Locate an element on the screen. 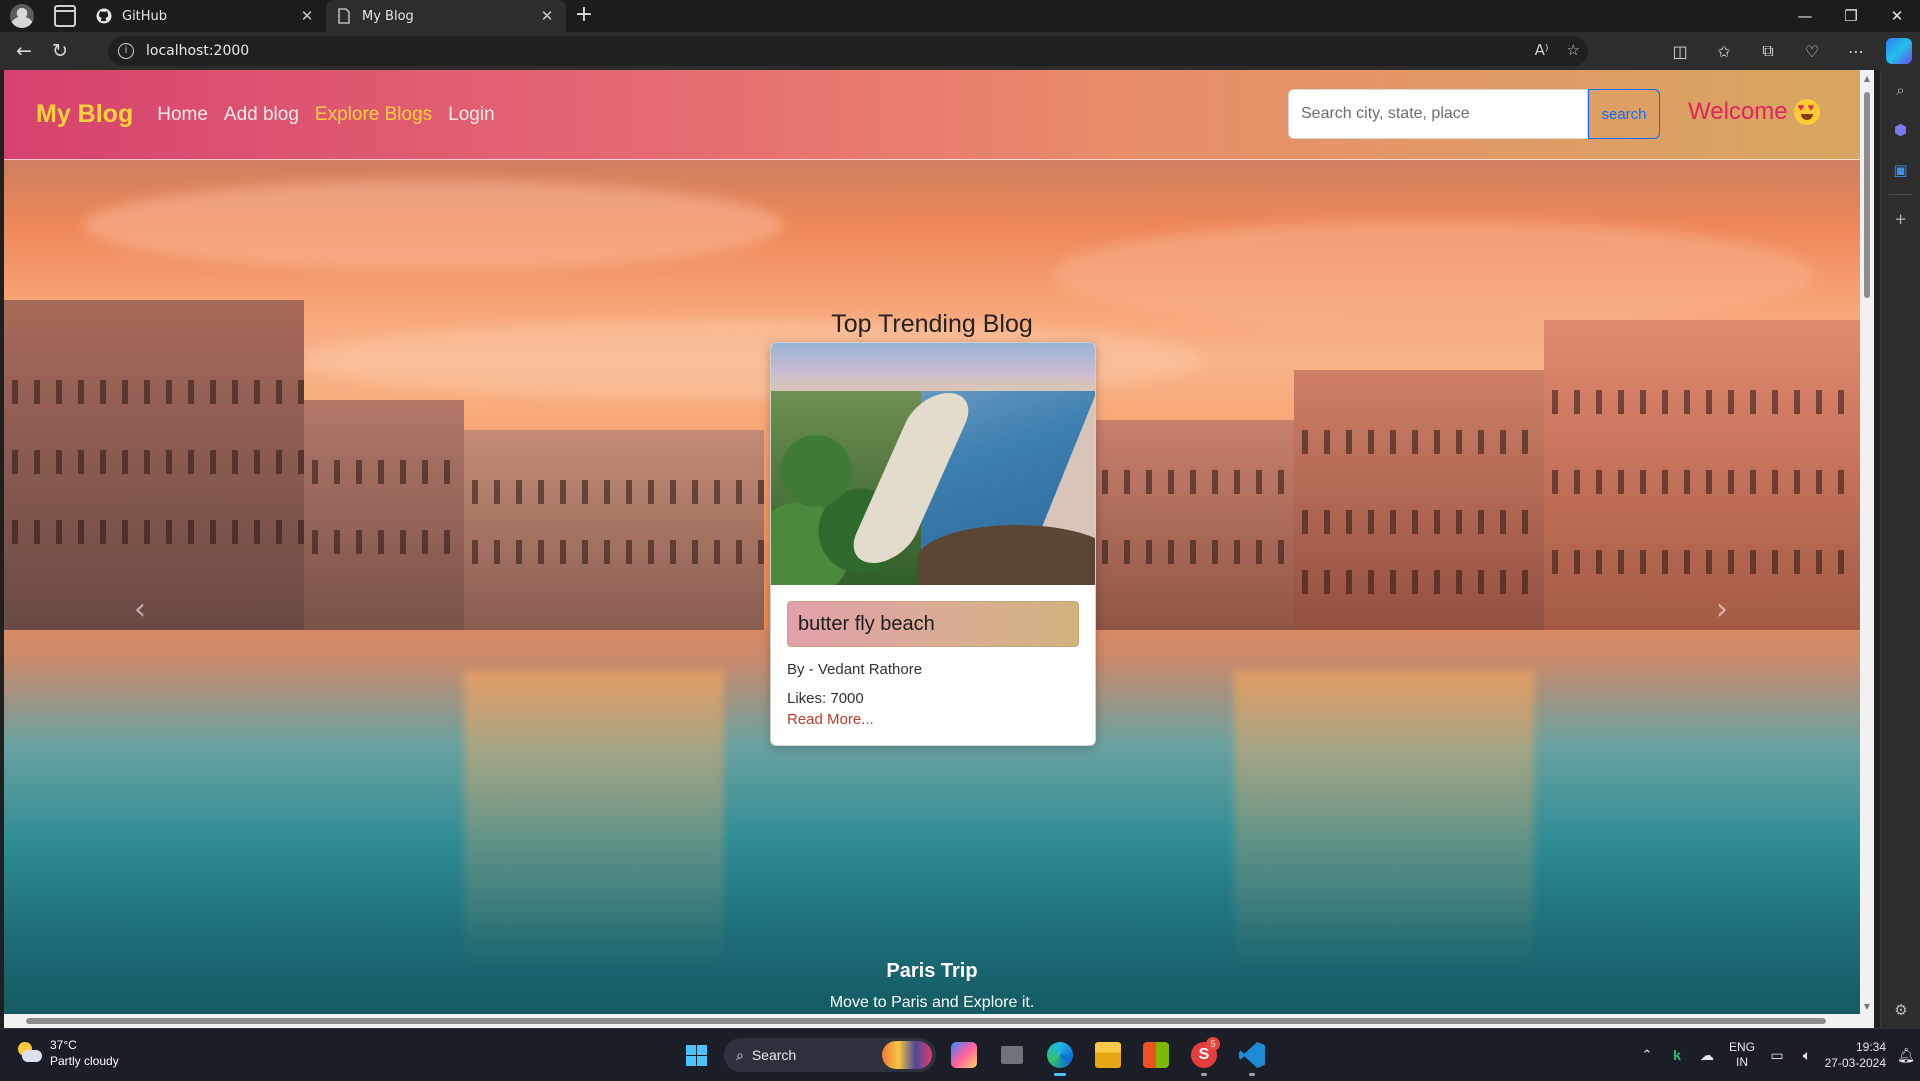 This screenshot has width=1920, height=1081. search-button: search is located at coordinates (1624, 114).